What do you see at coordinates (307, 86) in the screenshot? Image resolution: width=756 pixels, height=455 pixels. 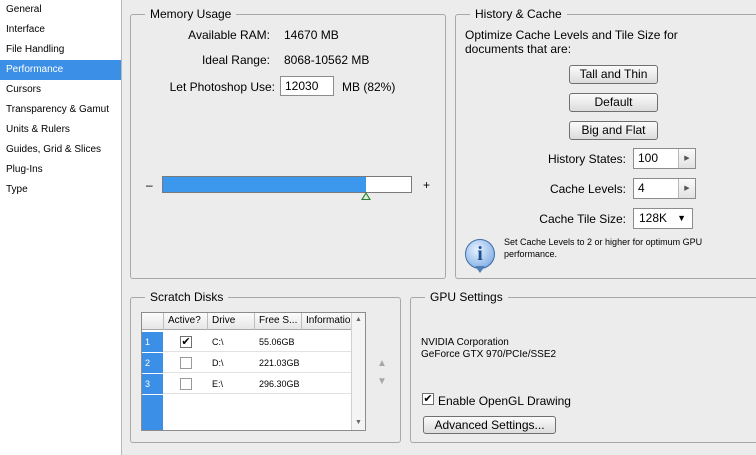 I see `photoshop-ram-input` at bounding box center [307, 86].